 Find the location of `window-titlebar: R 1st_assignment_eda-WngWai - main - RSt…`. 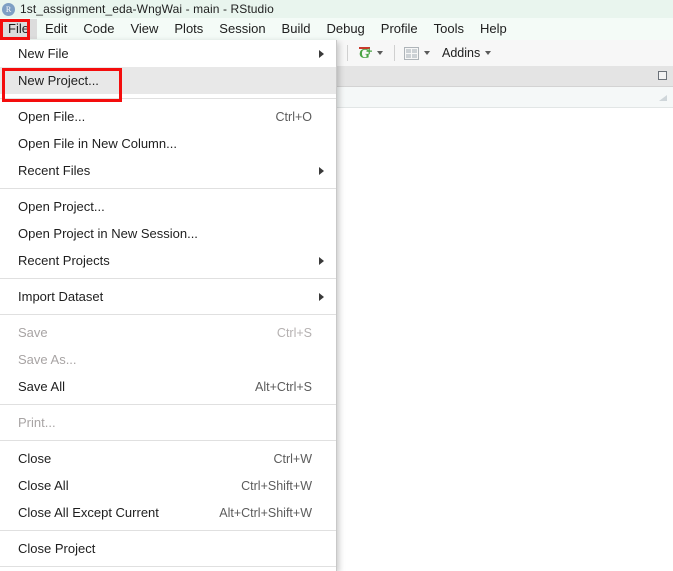

window-titlebar: R 1st_assignment_eda-WngWai - main - RSt… is located at coordinates (336, 9).